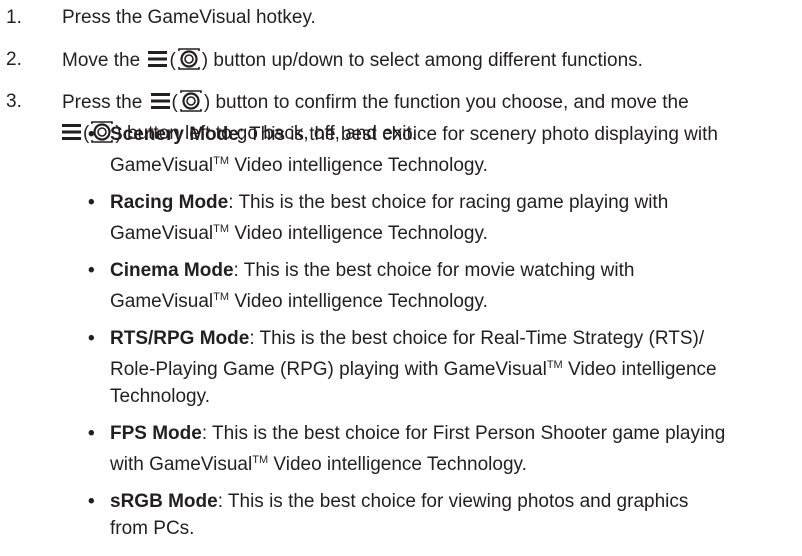 The height and width of the screenshot is (556, 802). What do you see at coordinates (102, 102) in the screenshot?
I see `step-text-pre: Press the` at bounding box center [102, 102].